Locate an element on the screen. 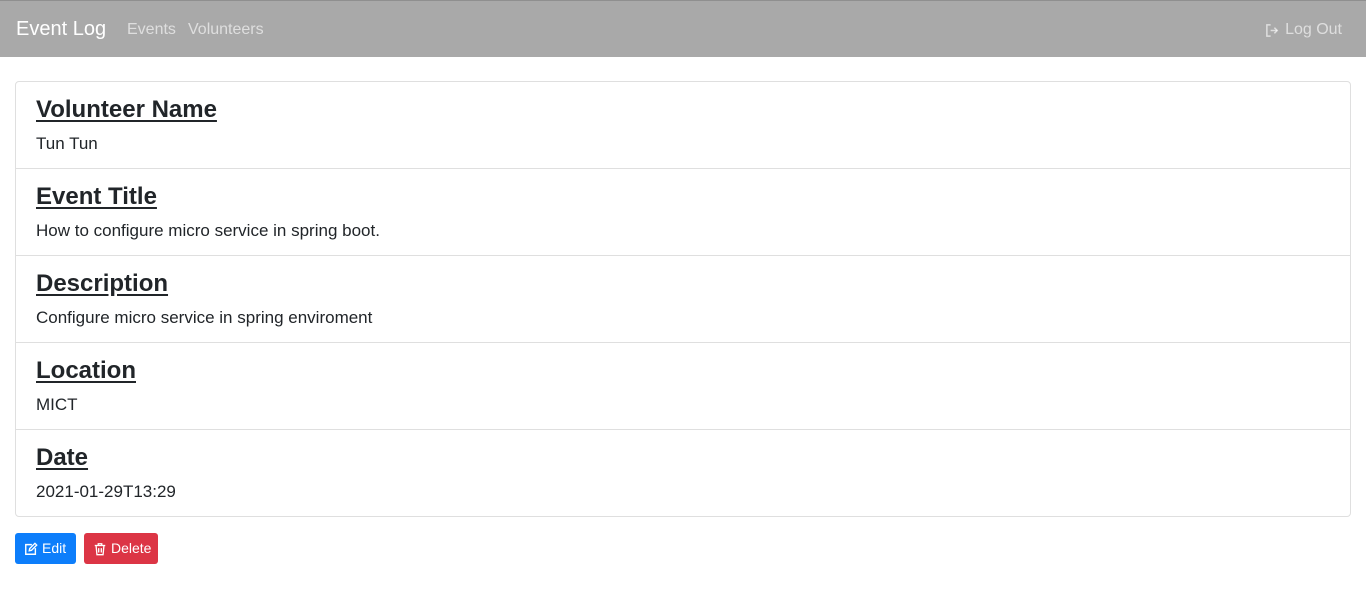 The width and height of the screenshot is (1366, 600). edit-button: Edit is located at coordinates (45, 548).